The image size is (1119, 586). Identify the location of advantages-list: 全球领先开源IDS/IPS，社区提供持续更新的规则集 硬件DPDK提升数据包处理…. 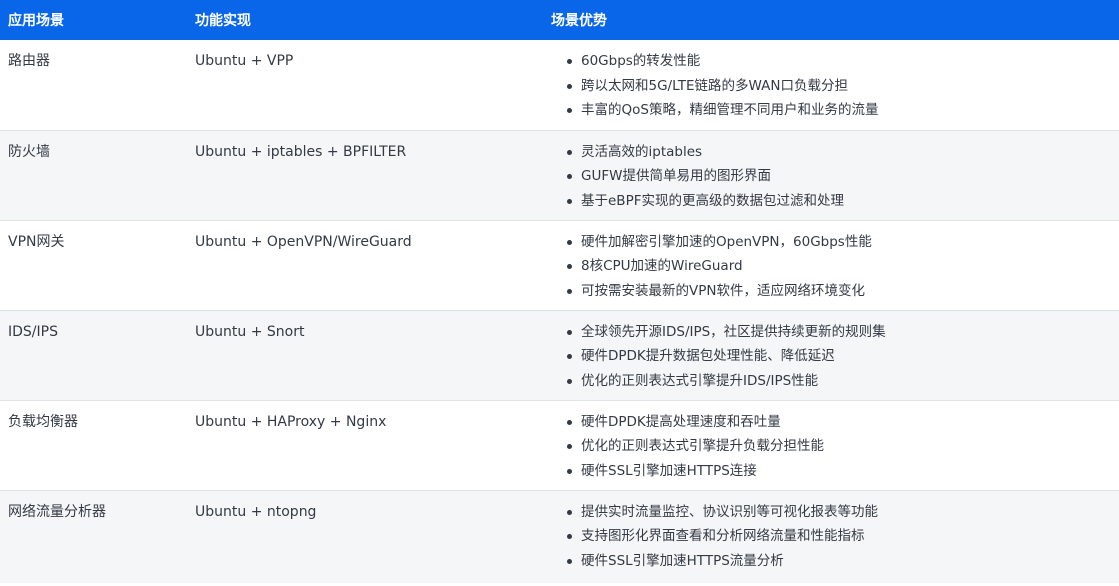
(841, 356).